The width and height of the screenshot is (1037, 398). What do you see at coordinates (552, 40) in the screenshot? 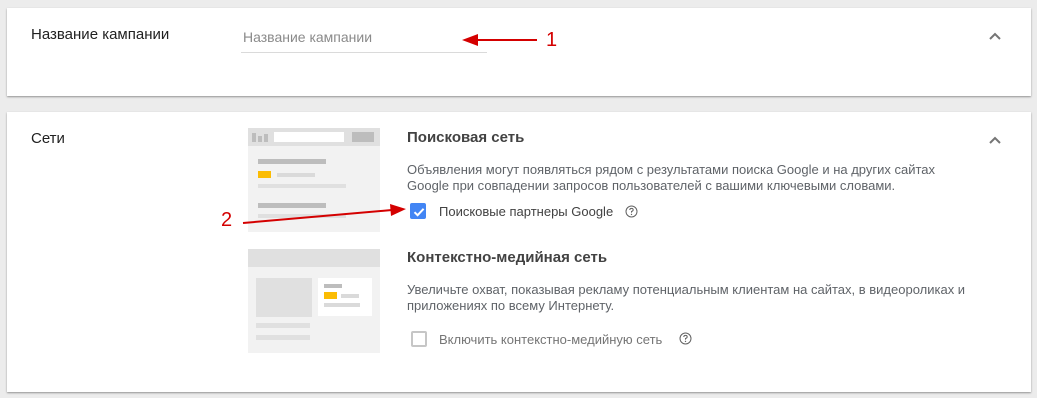
I see `annotation-marker-1: 1` at bounding box center [552, 40].